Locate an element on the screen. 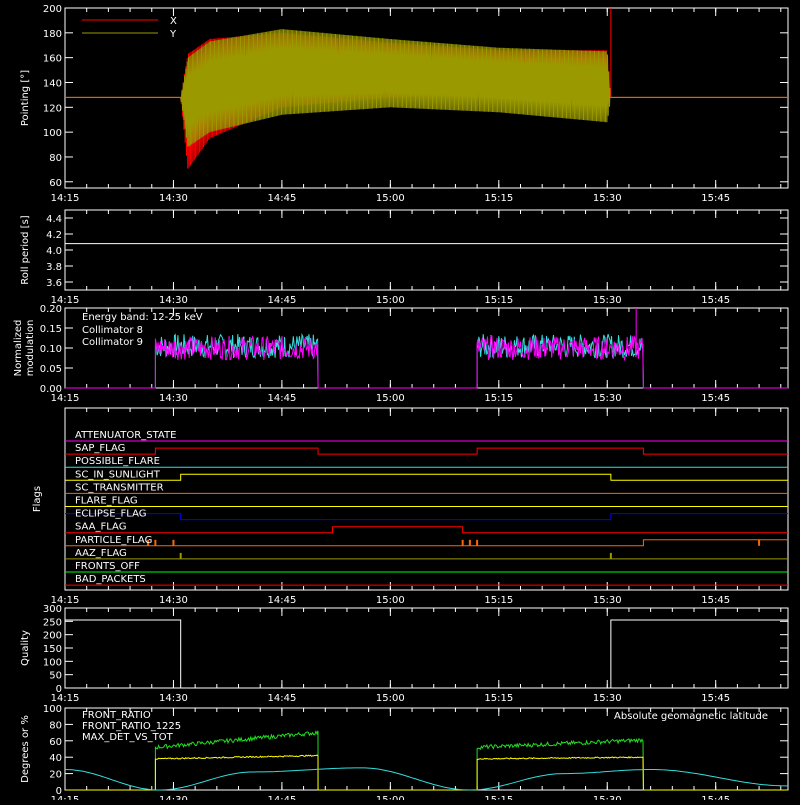 The image size is (800, 805). geomag-xtick-label: 15:45 is located at coordinates (715, 797).